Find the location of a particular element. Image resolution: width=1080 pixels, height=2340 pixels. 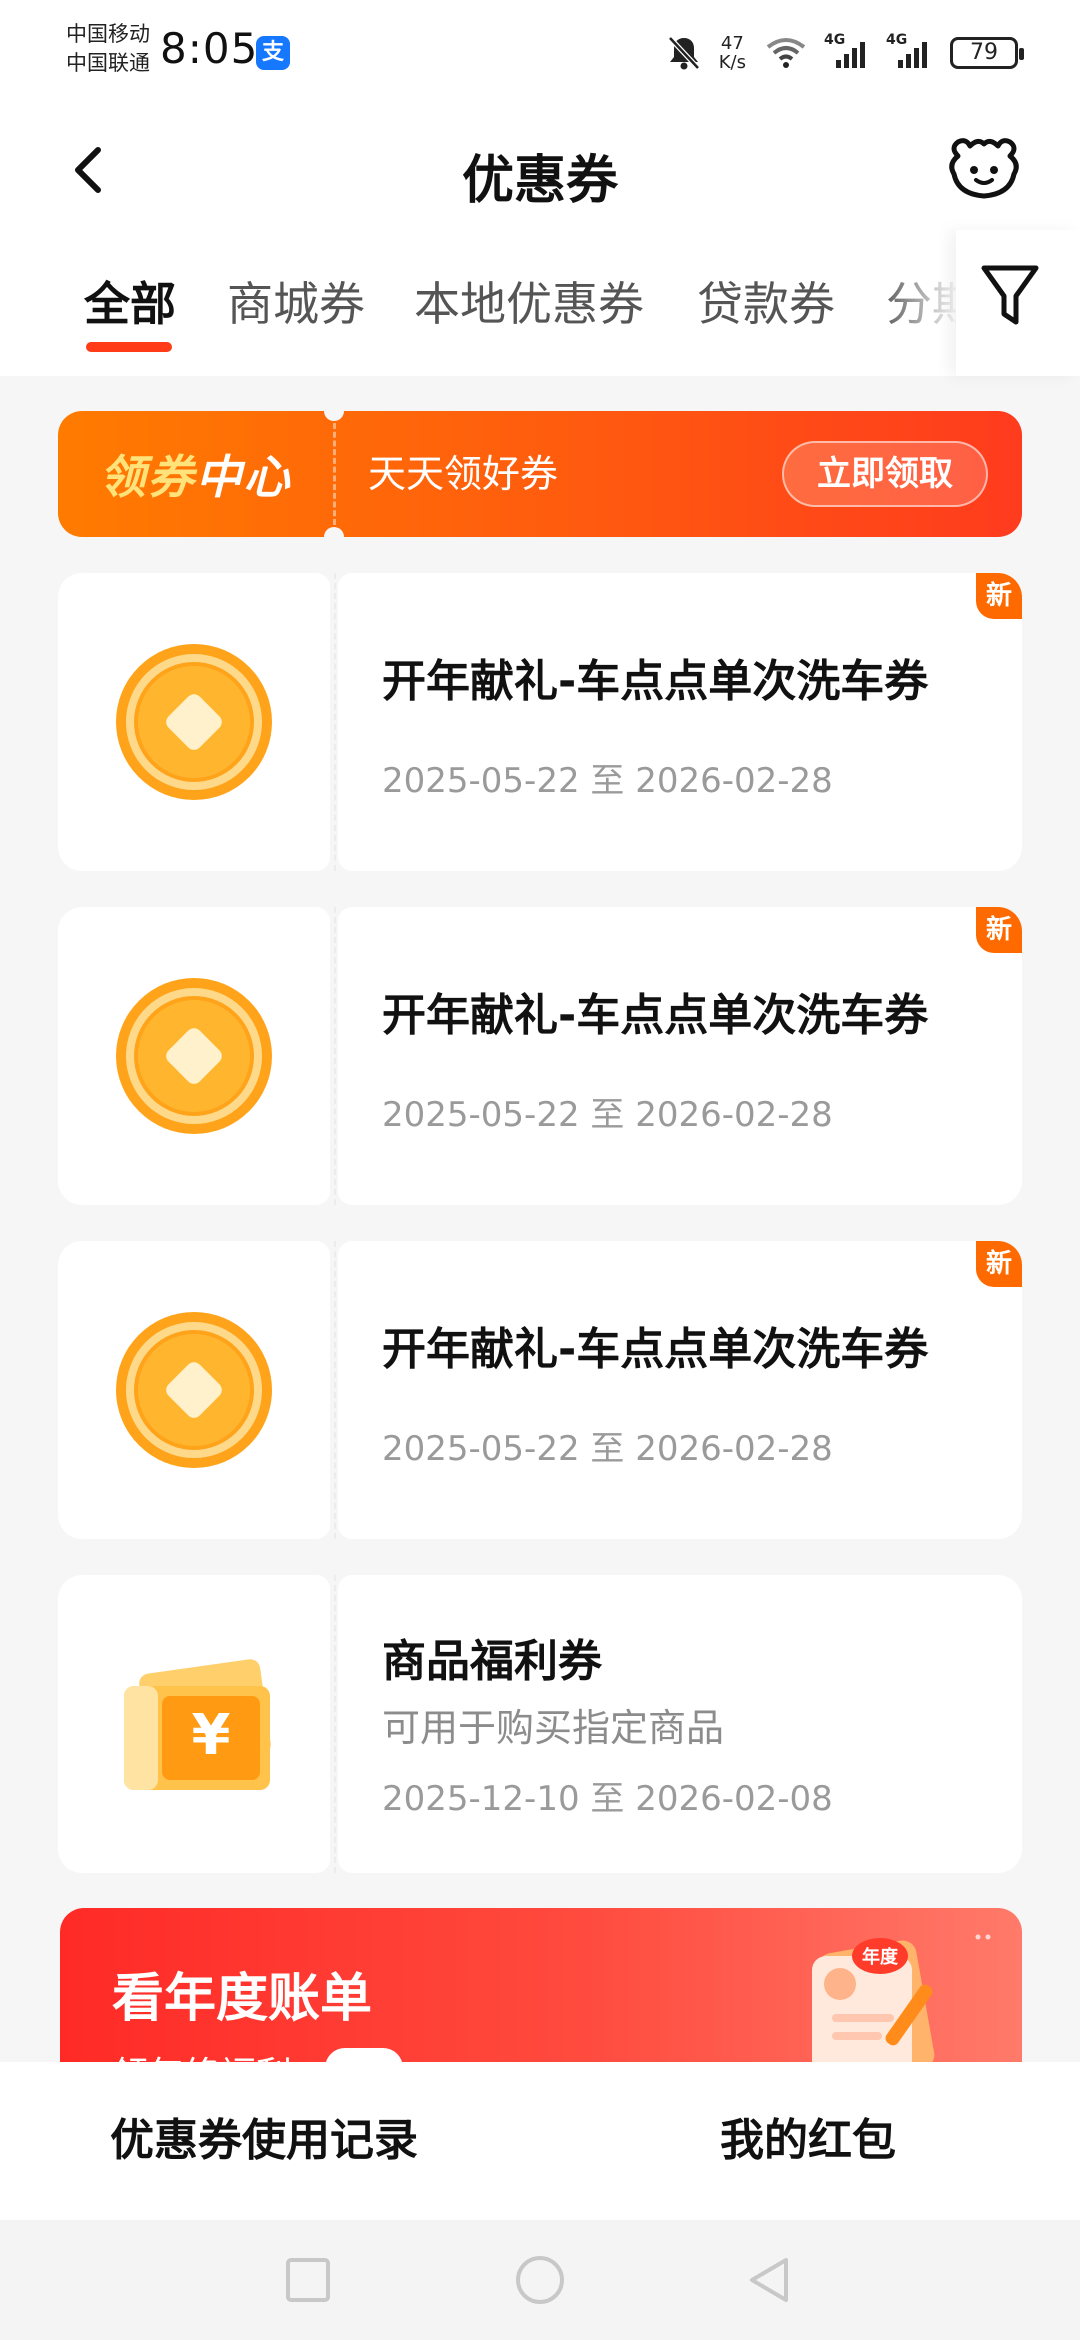

status-icons: 47 K/s 4G 4G 79 is located at coordinates (845, 53).